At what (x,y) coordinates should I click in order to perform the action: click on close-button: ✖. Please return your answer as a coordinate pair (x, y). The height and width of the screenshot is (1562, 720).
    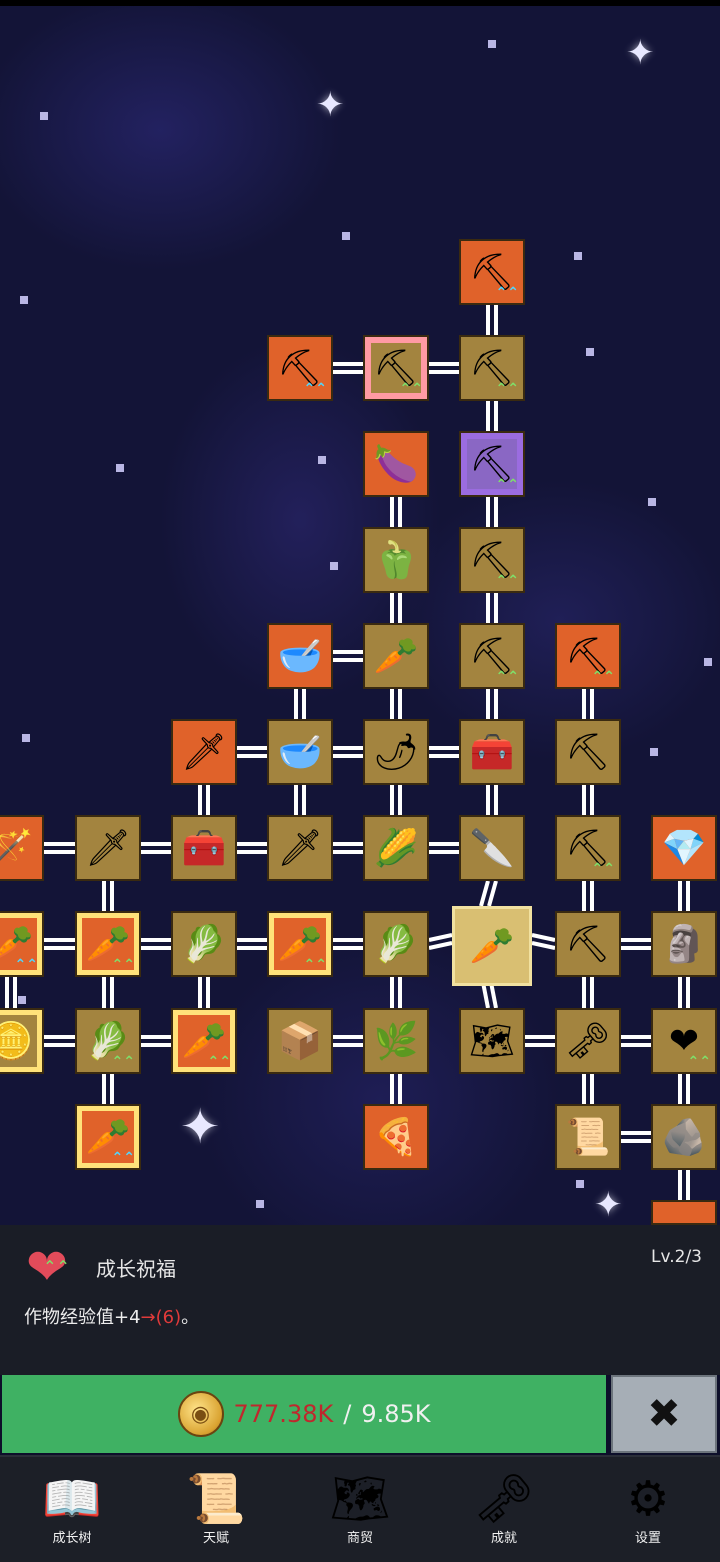
    Looking at the image, I should click on (664, 1414).